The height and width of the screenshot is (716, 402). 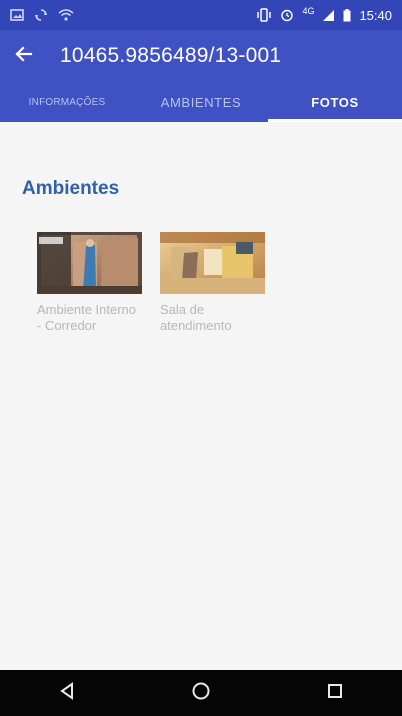 What do you see at coordinates (308, 11) in the screenshot?
I see `network-type-label: 4G` at bounding box center [308, 11].